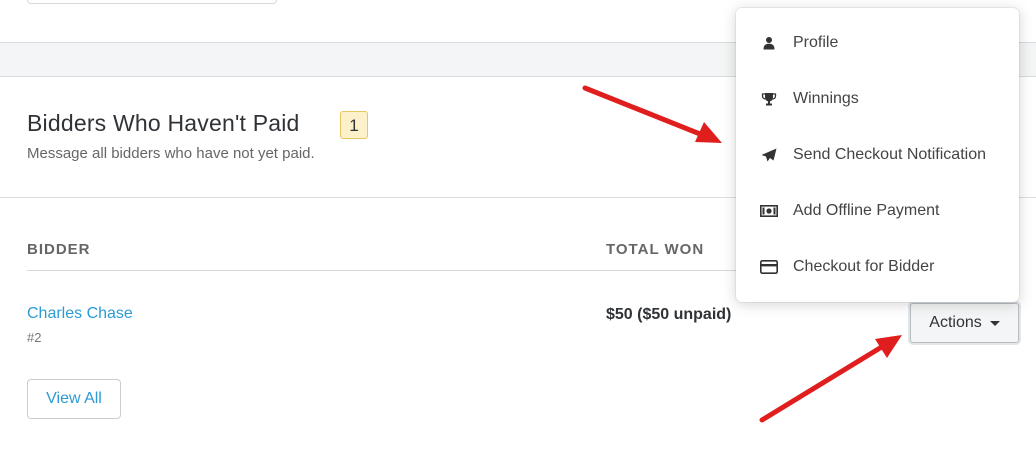  Describe the element at coordinates (955, 322) in the screenshot. I see `actions-button-label: Actions` at that location.